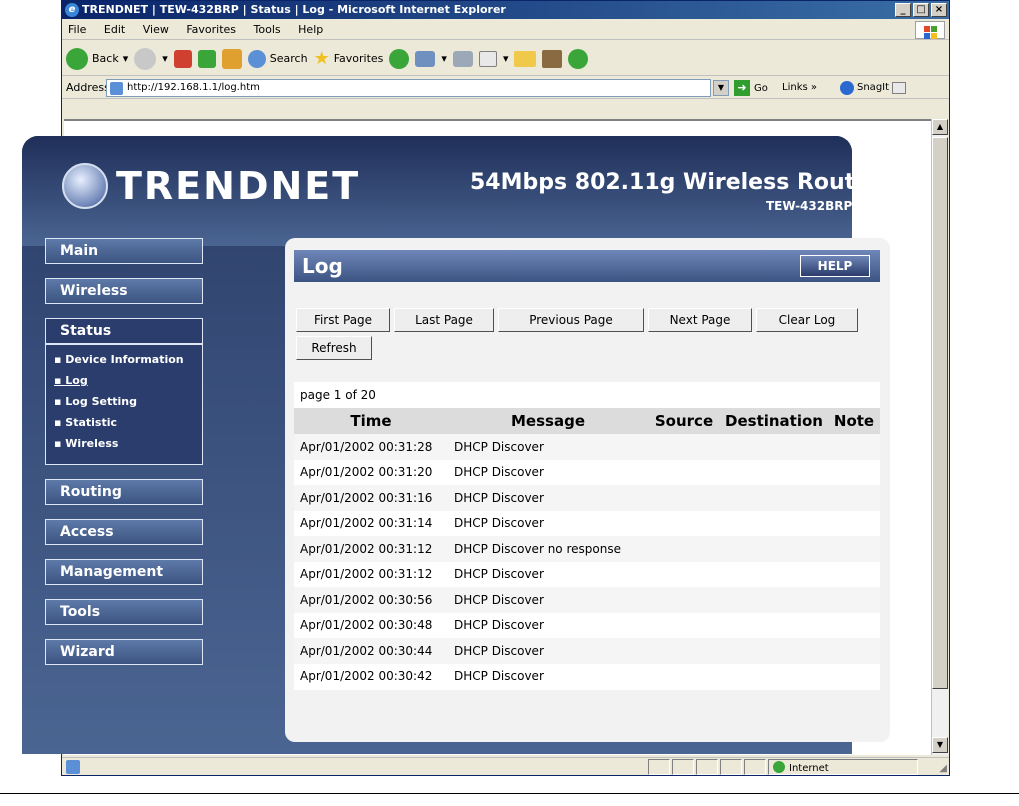  Describe the element at coordinates (847, 88) in the screenshot. I see `snagit-icon` at that location.